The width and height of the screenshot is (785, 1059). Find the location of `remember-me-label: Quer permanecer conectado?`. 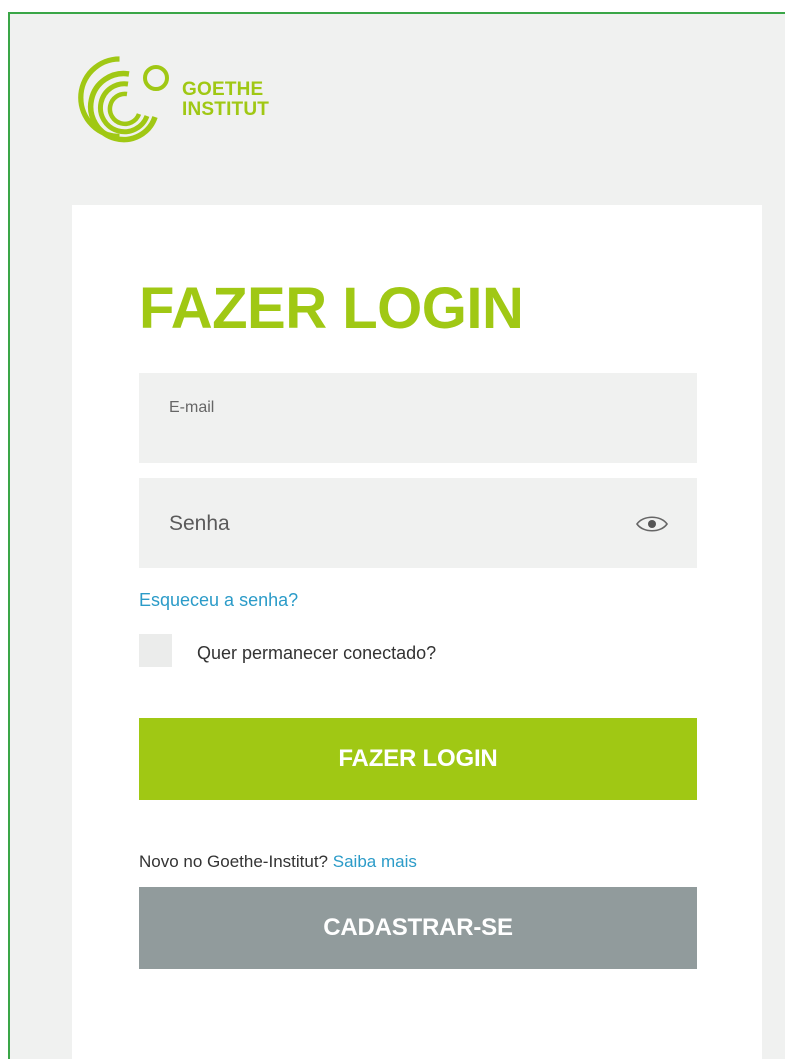

remember-me-label: Quer permanecer conectado? is located at coordinates (317, 653).